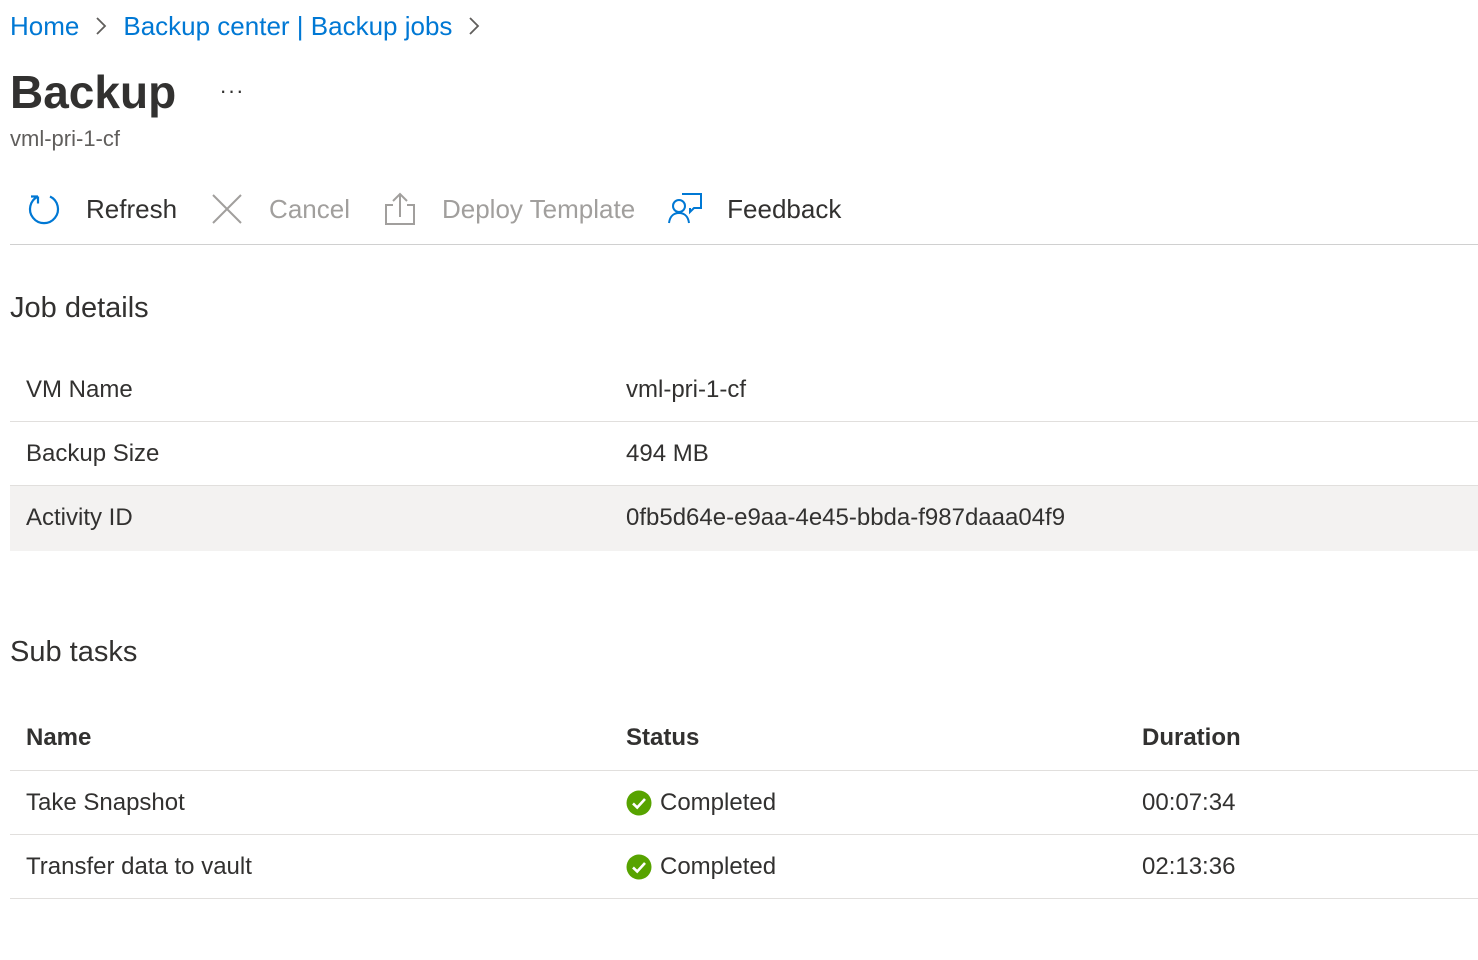 The height and width of the screenshot is (960, 1478). Describe the element at coordinates (79, 517) in the screenshot. I see `detail-label: Activity ID` at that location.